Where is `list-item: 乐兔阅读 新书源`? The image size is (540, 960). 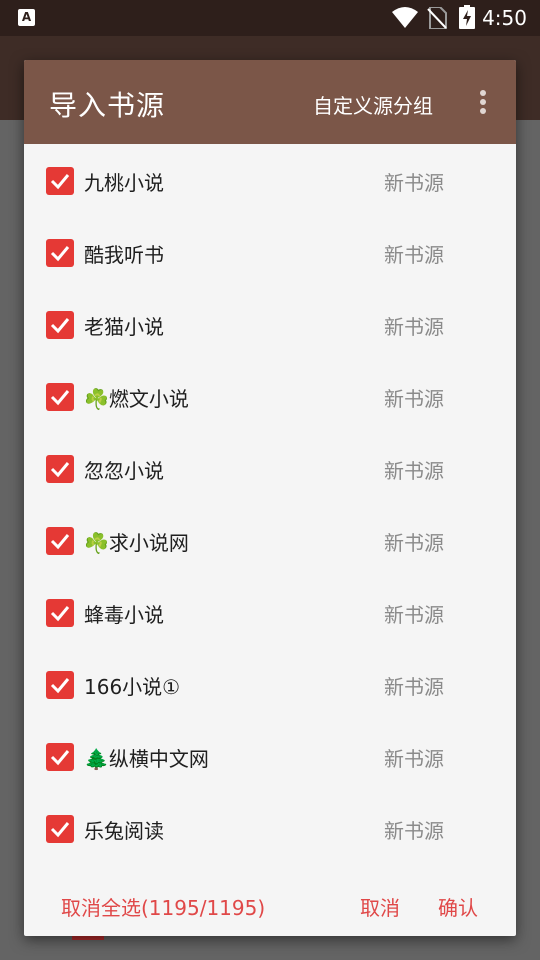
list-item: 乐兔阅读 新书源 is located at coordinates (270, 828).